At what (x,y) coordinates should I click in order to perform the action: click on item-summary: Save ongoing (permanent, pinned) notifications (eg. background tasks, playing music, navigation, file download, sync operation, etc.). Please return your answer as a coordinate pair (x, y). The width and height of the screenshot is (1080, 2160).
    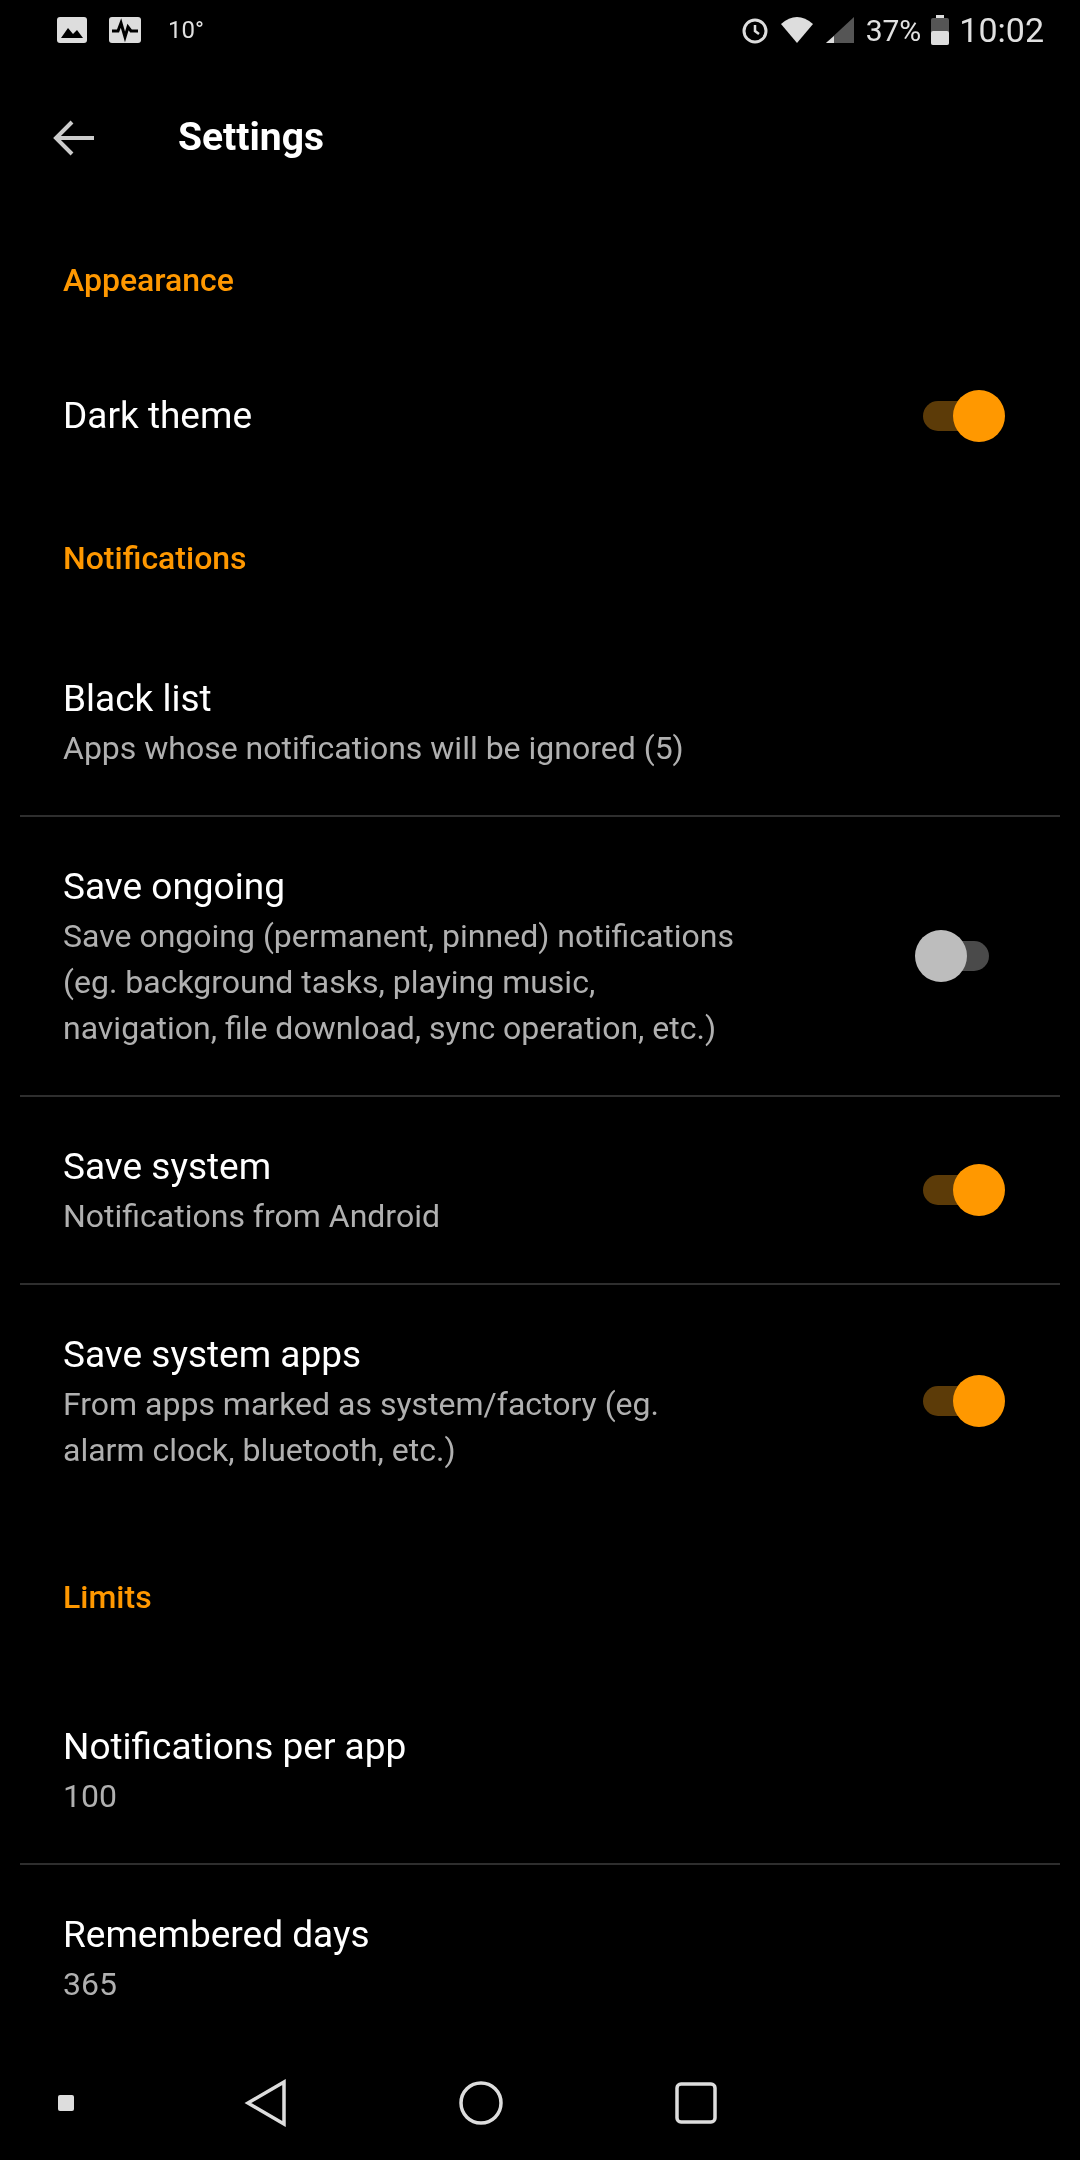
    Looking at the image, I should click on (399, 982).